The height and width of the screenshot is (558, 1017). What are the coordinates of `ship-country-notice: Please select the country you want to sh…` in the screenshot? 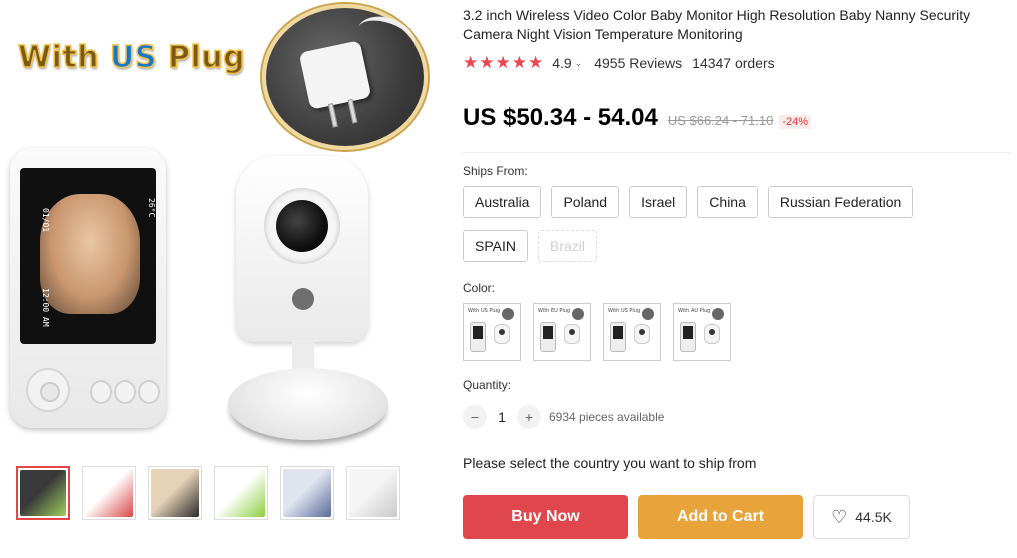 It's located at (610, 463).